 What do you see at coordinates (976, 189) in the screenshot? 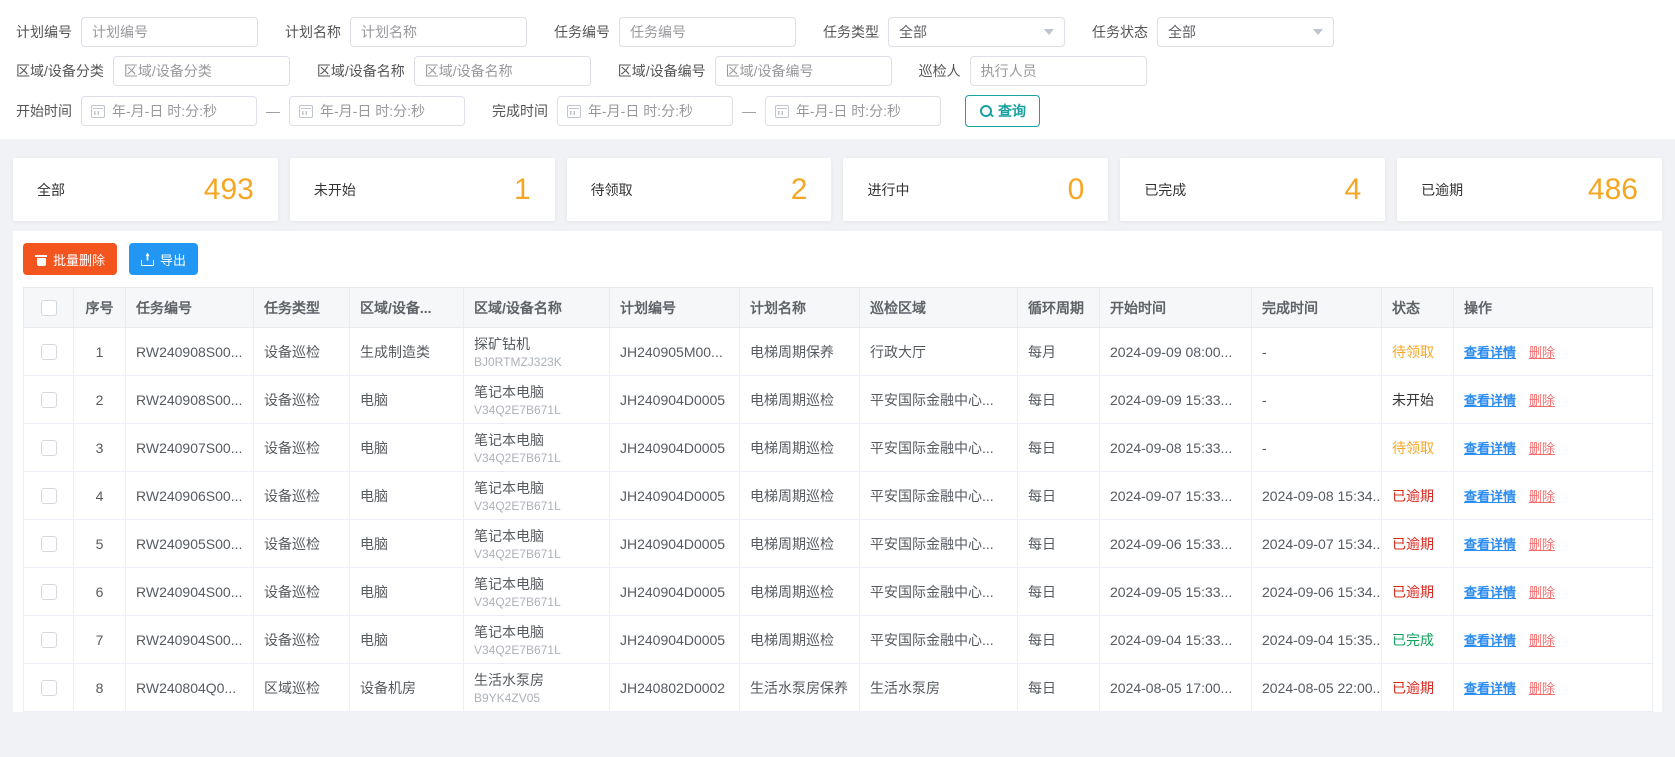
I see `stat-card-in-progress: 进行中 0` at bounding box center [976, 189].